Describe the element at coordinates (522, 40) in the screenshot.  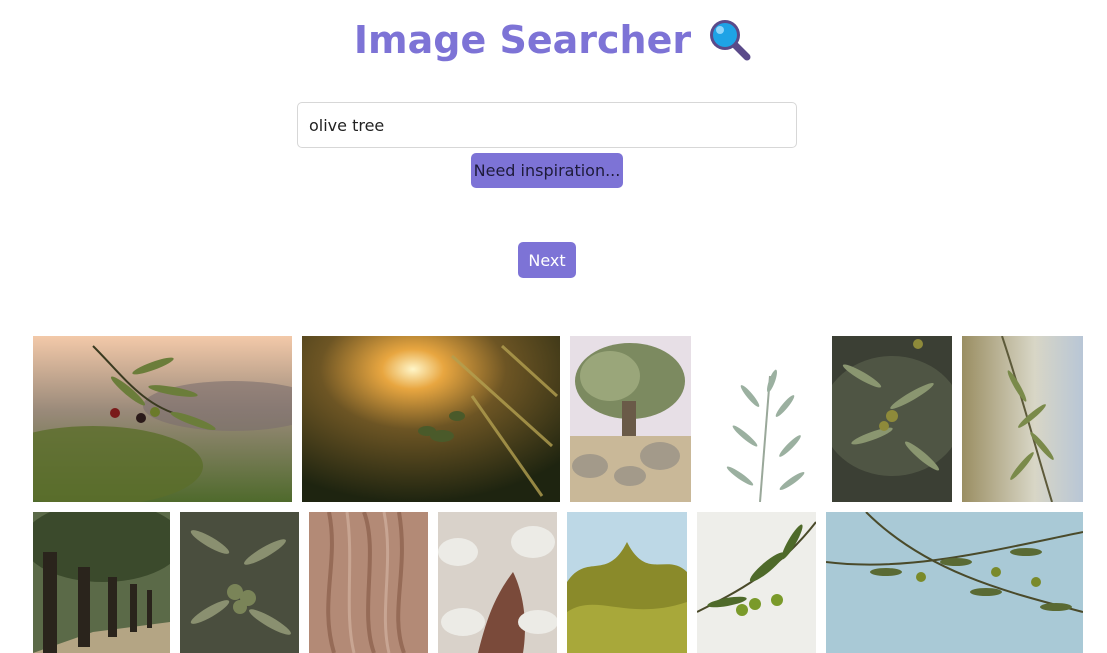
I see `page-title-text: Image Searcher` at that location.